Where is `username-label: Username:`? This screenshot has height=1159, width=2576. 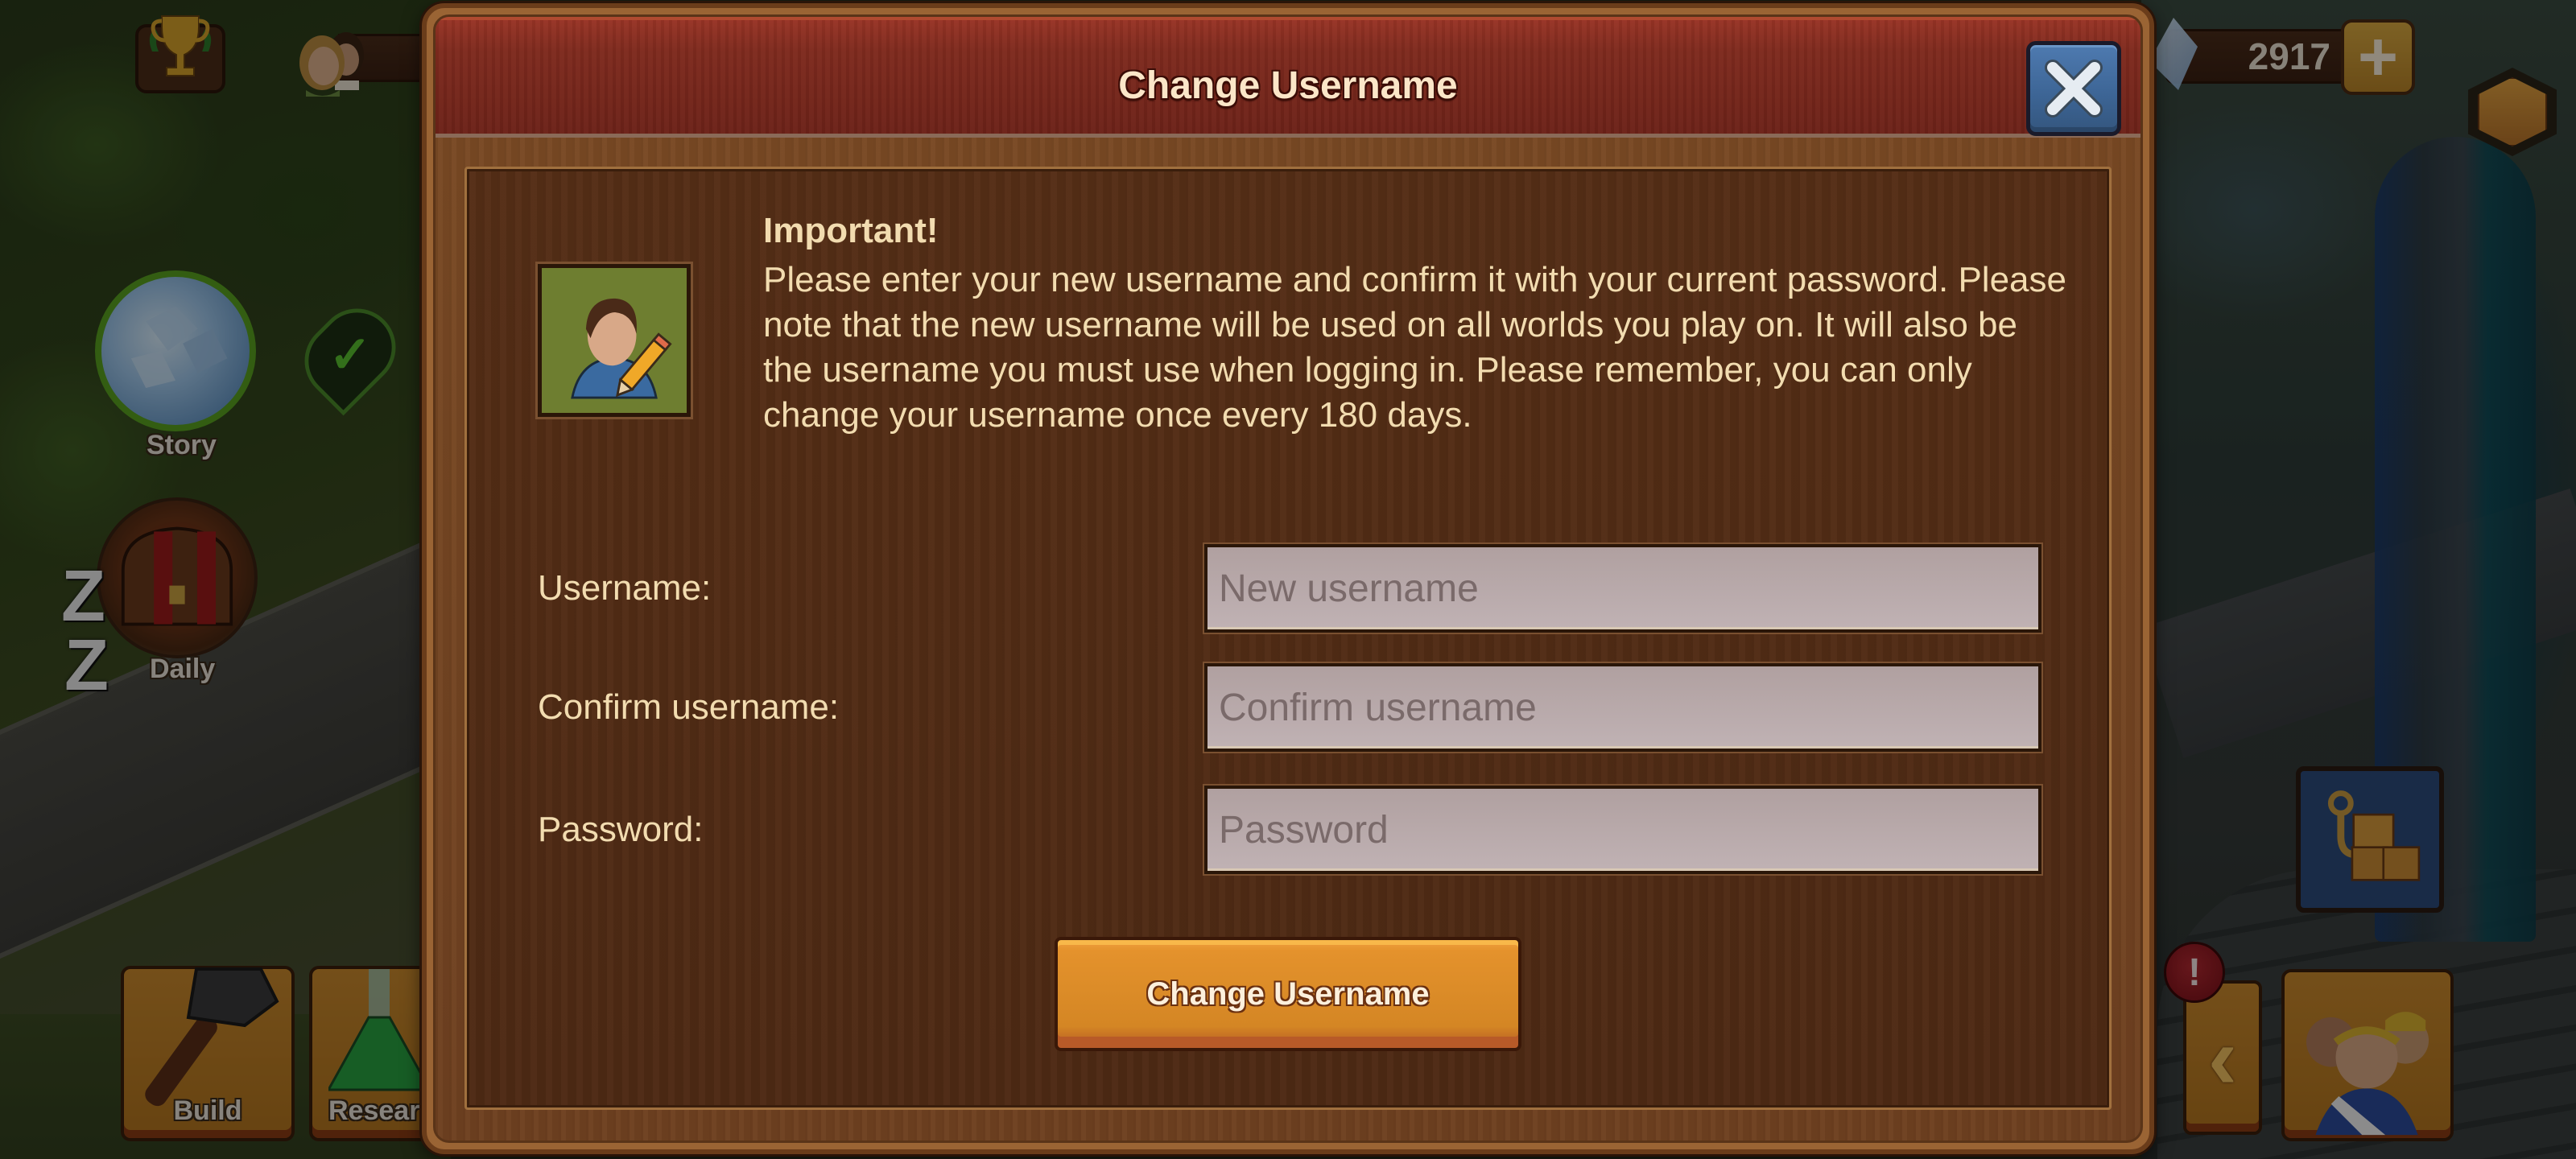
username-label: Username: is located at coordinates (625, 588).